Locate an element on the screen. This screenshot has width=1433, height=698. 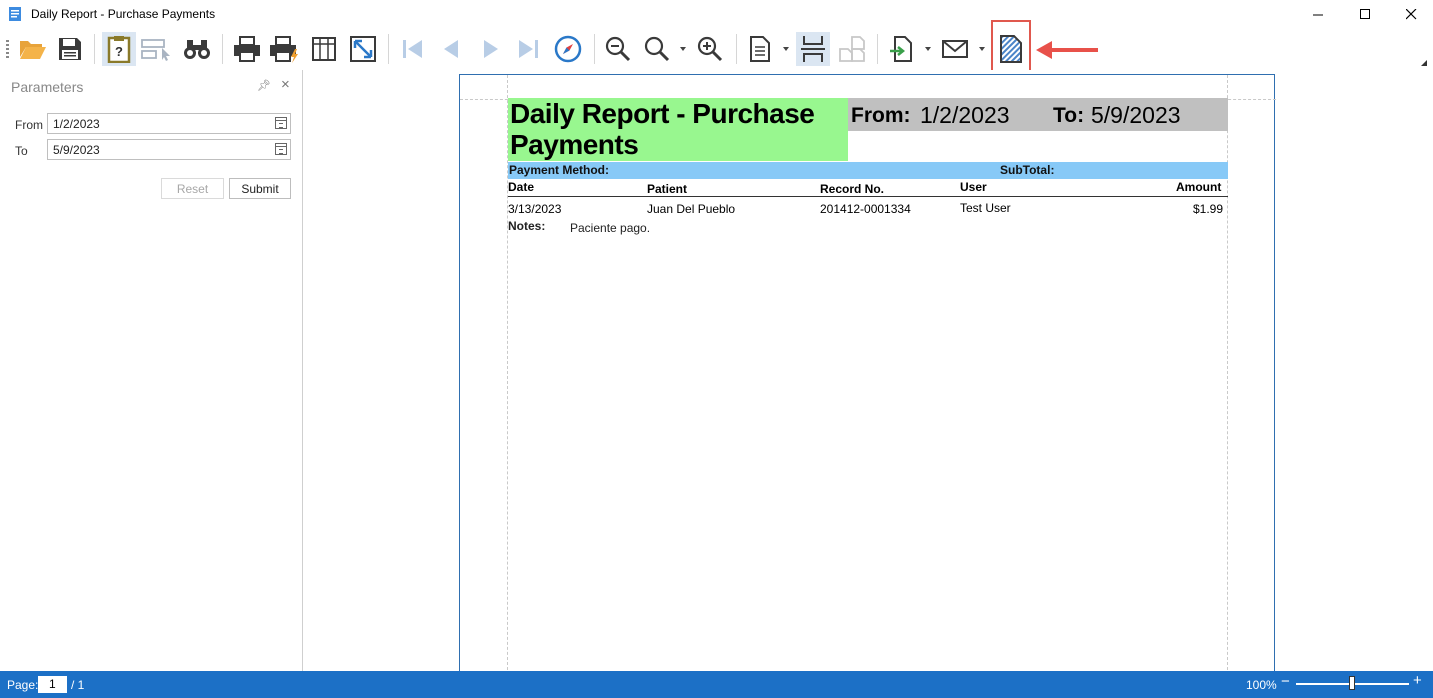
toolbar: ? is located at coordinates (716, 49).